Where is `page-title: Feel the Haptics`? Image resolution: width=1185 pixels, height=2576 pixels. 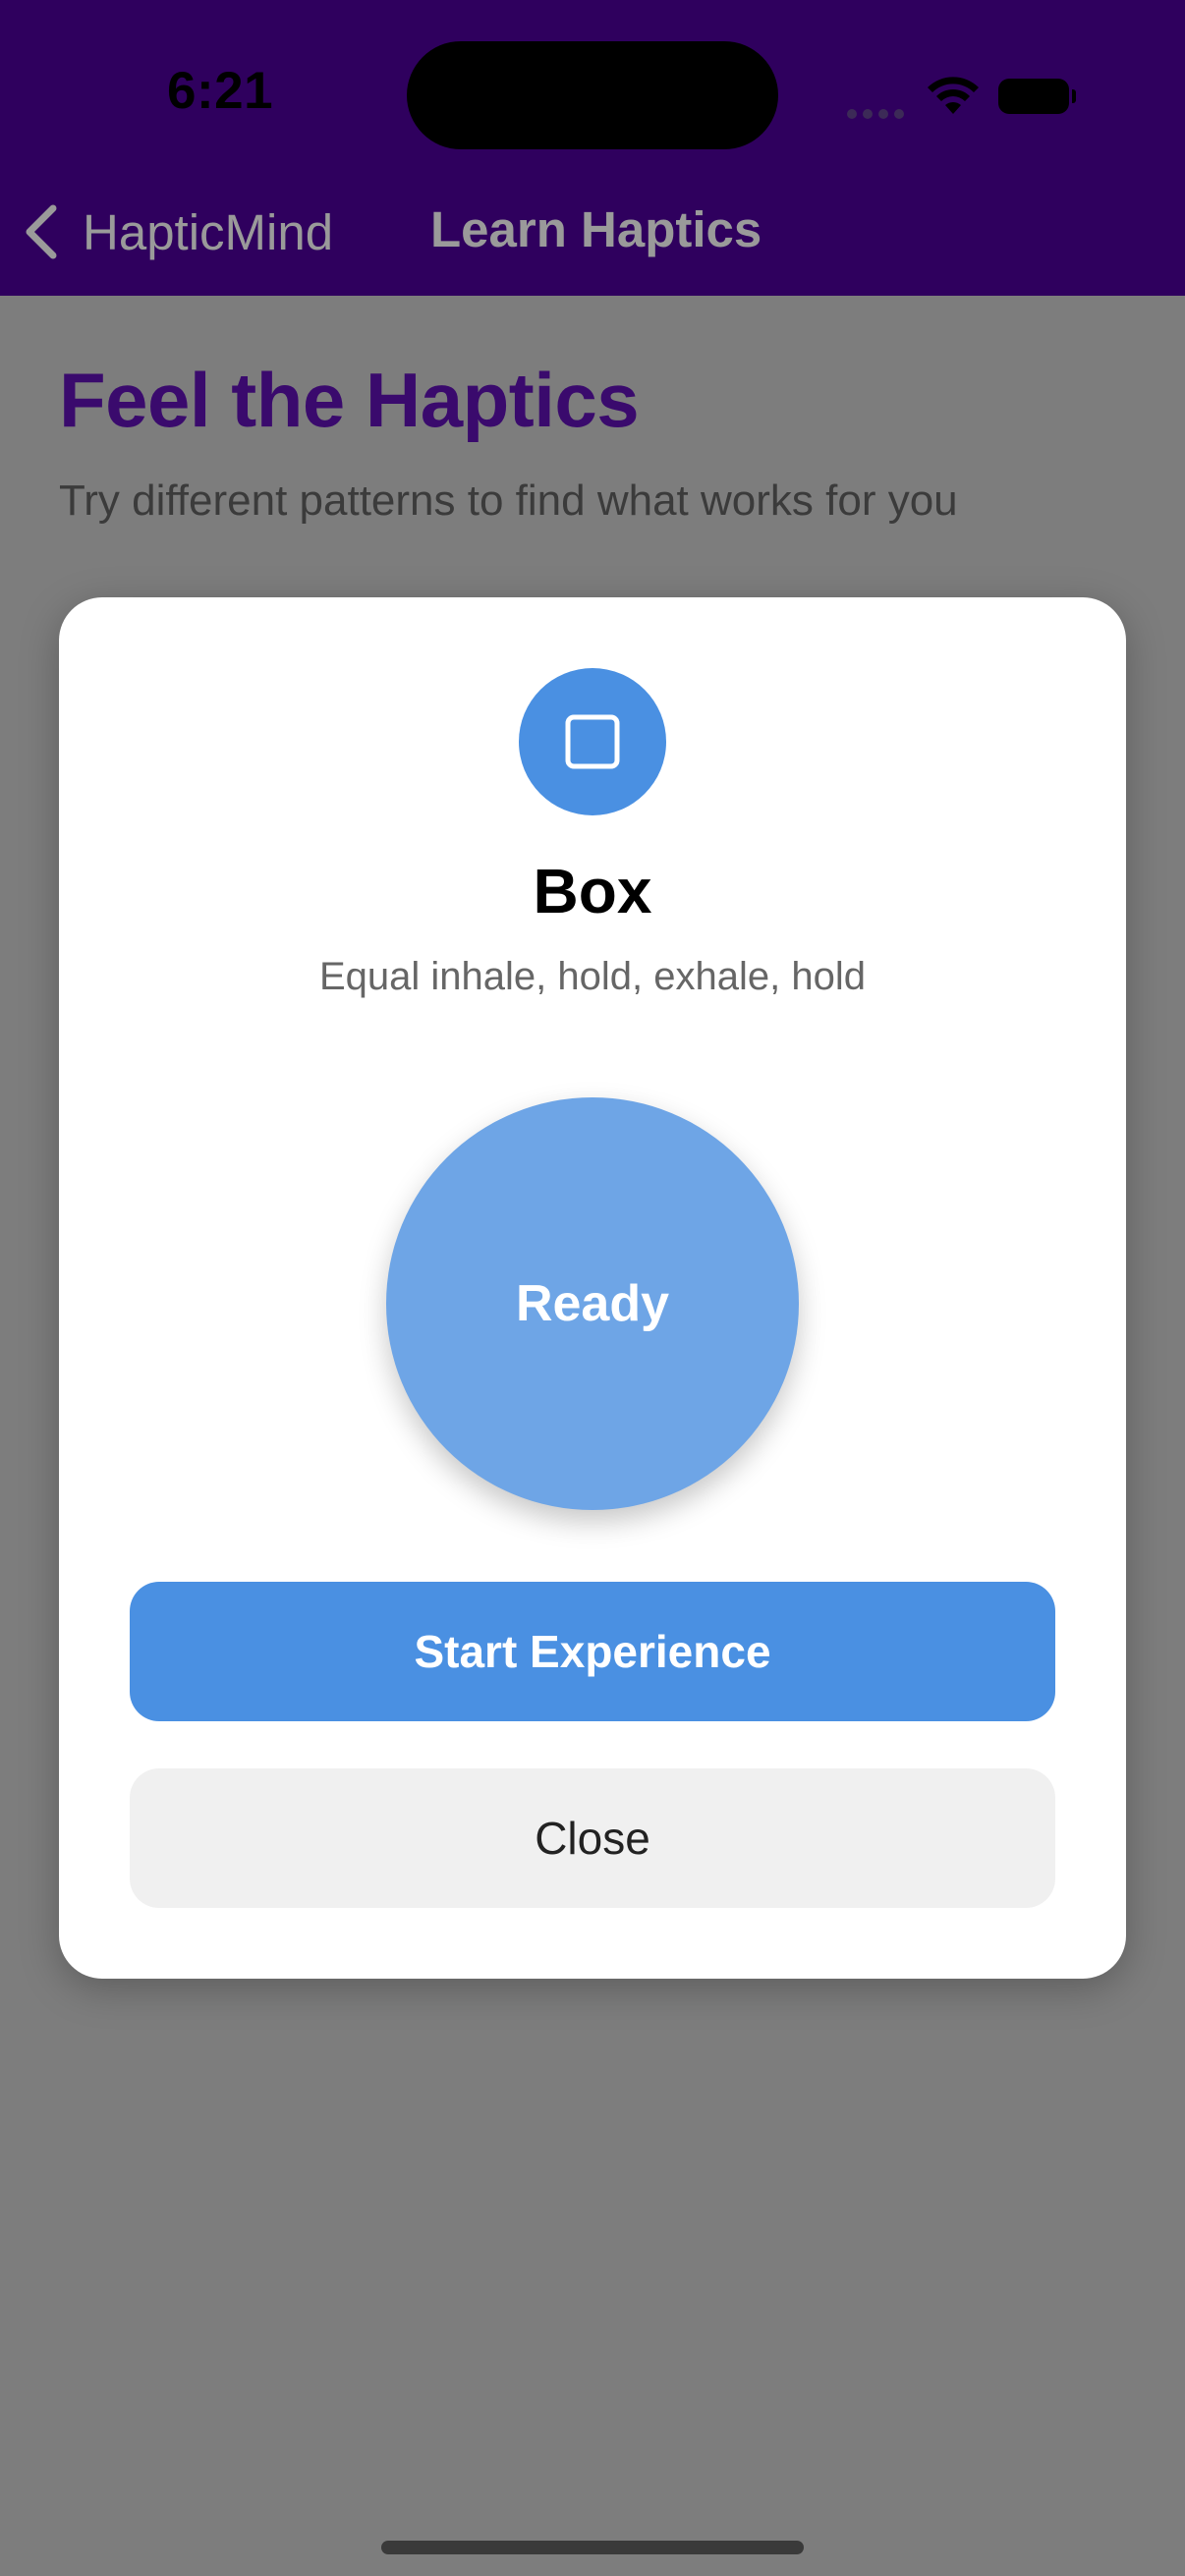
page-title: Feel the Haptics is located at coordinates (350, 400).